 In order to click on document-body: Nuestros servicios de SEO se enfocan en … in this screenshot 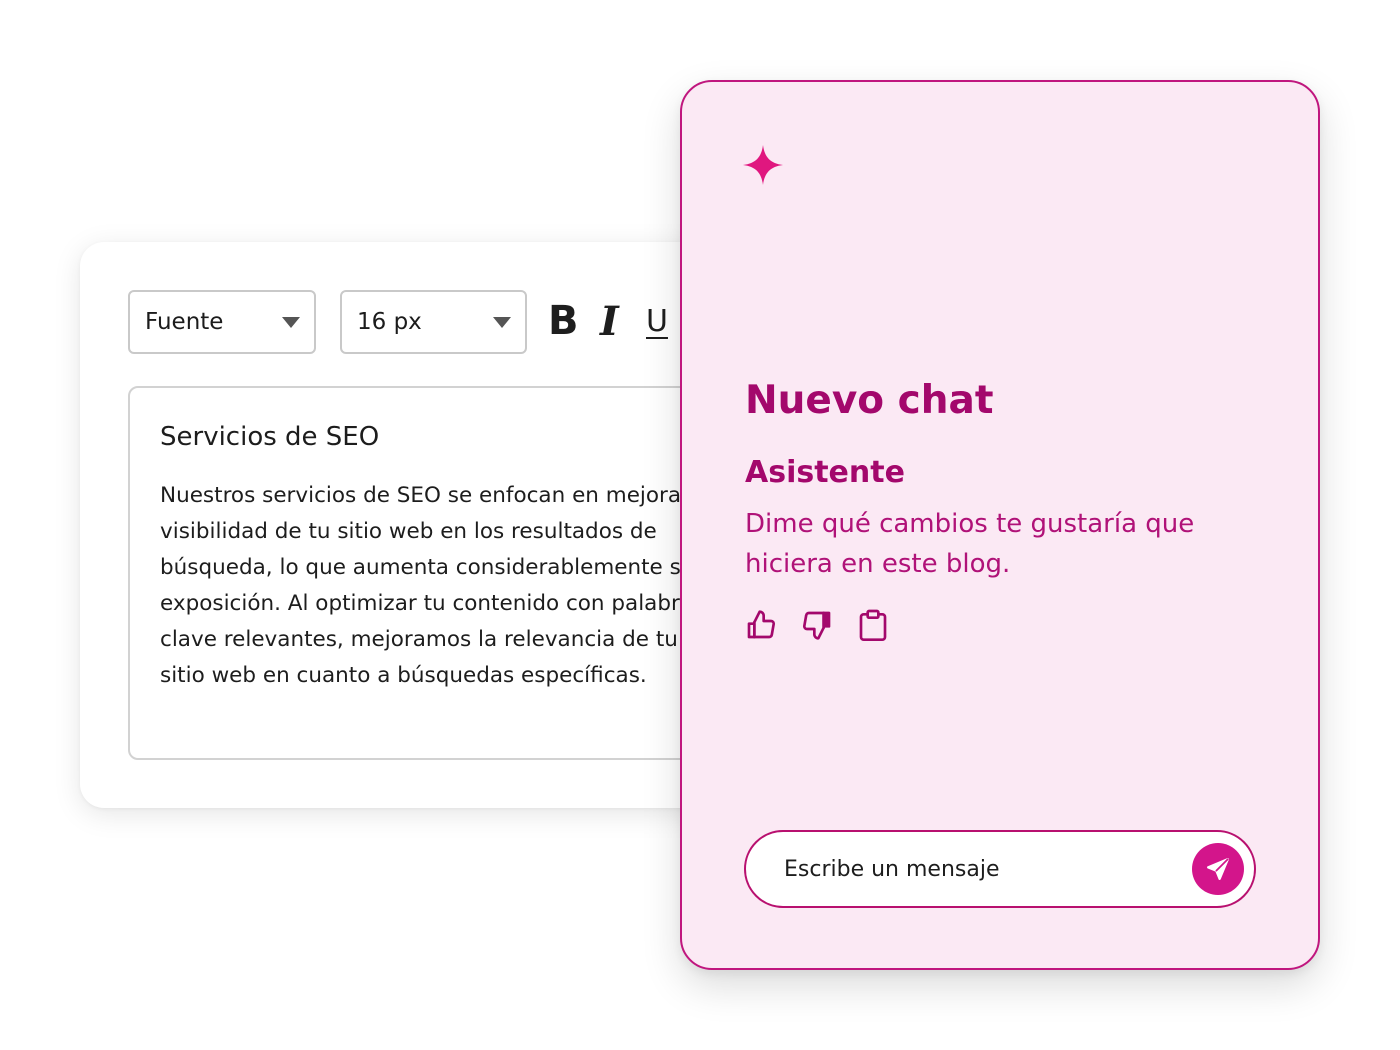, I will do `click(438, 585)`.